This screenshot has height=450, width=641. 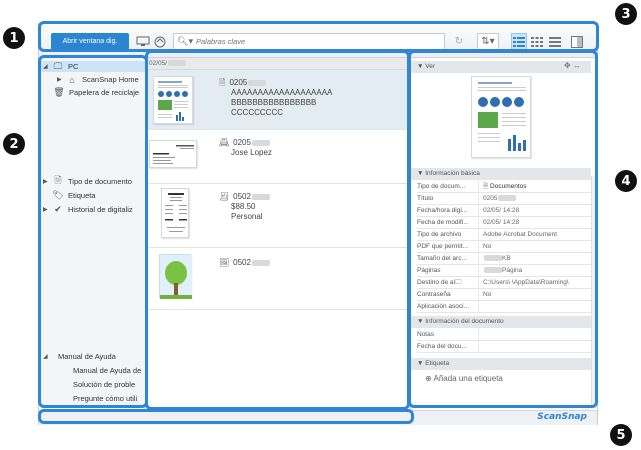 I want to click on scansnap-logo: ScanSnap, so click(x=562, y=417).